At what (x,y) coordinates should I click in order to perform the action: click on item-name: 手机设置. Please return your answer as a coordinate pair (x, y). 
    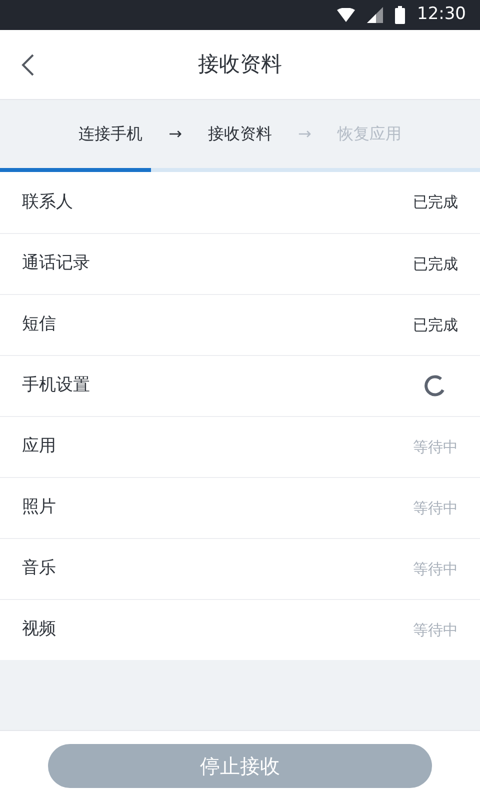
    Looking at the image, I should click on (56, 386).